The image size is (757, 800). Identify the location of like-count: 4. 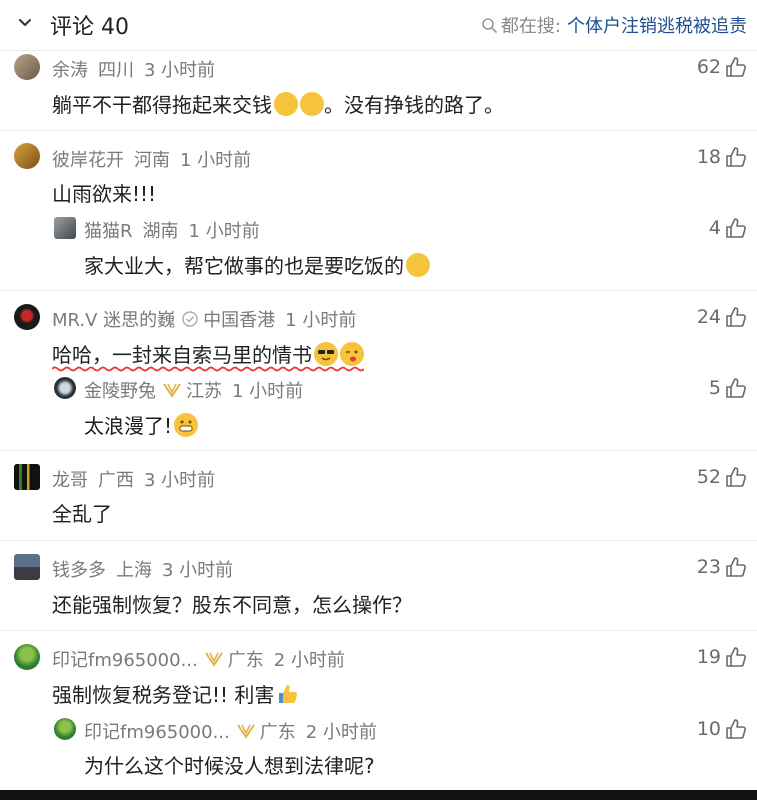
(714, 228).